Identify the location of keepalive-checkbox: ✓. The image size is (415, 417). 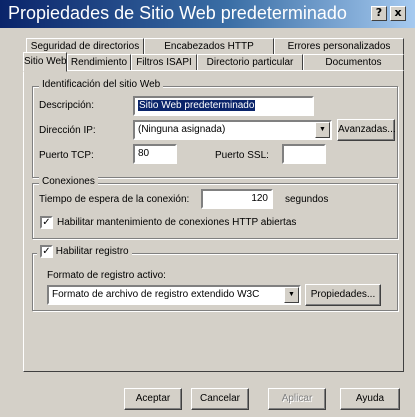
(46, 222).